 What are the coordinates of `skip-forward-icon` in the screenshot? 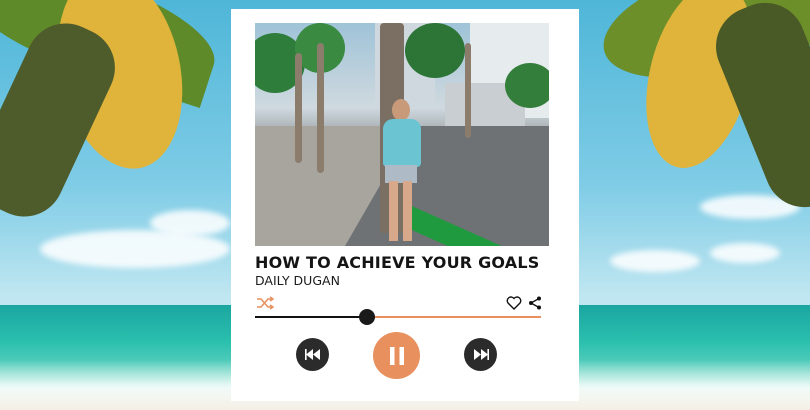 It's located at (481, 354).